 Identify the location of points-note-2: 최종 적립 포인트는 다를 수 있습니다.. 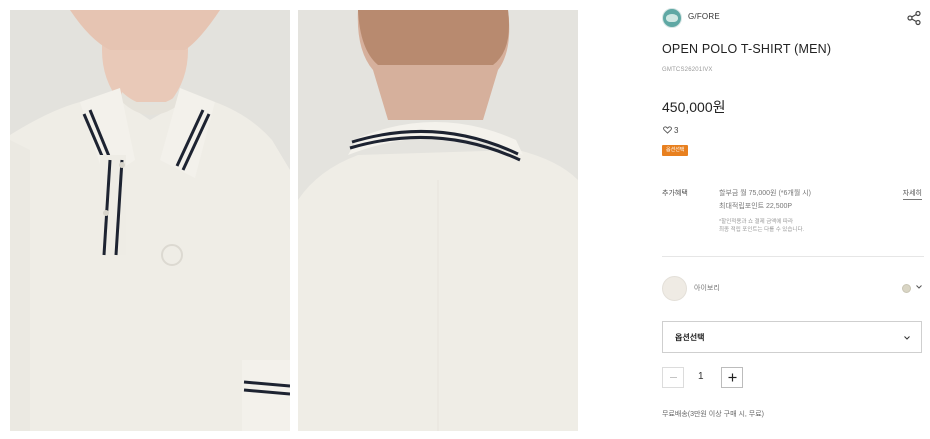
(762, 230).